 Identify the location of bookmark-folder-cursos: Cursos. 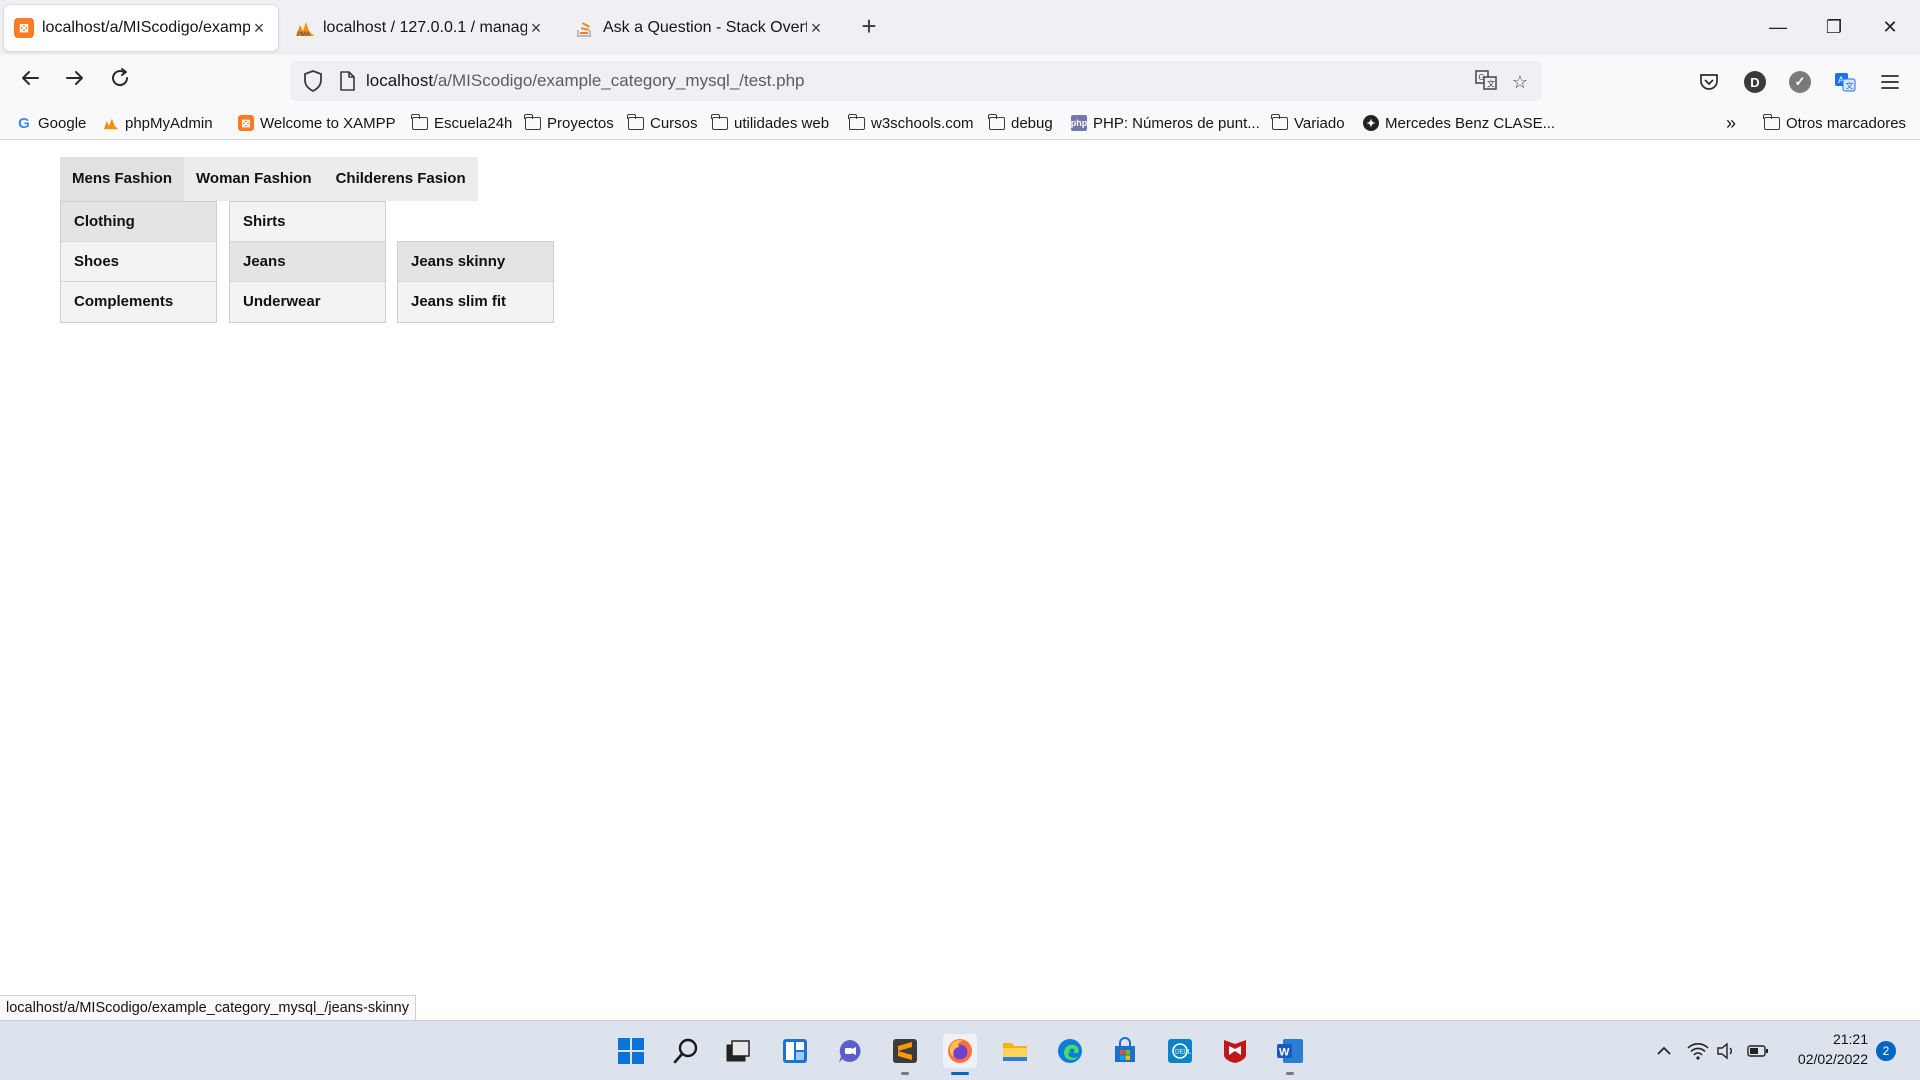
(662, 123).